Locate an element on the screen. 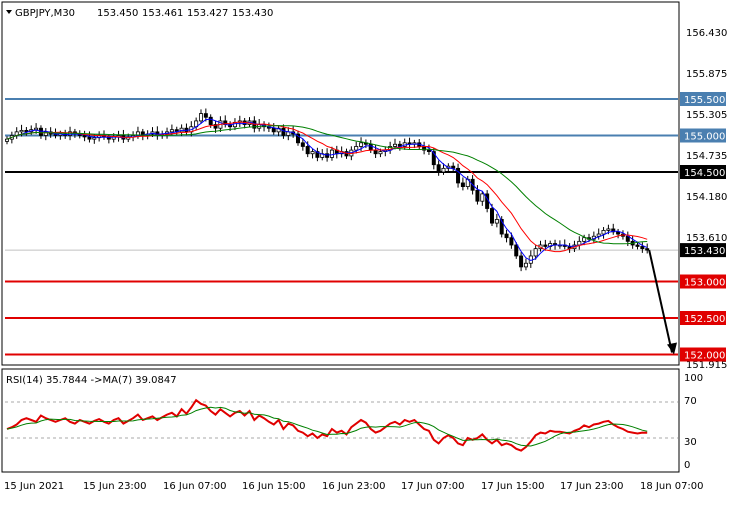 The image size is (741, 505). time-label: 15 Jun 23:00 is located at coordinates (115, 486).